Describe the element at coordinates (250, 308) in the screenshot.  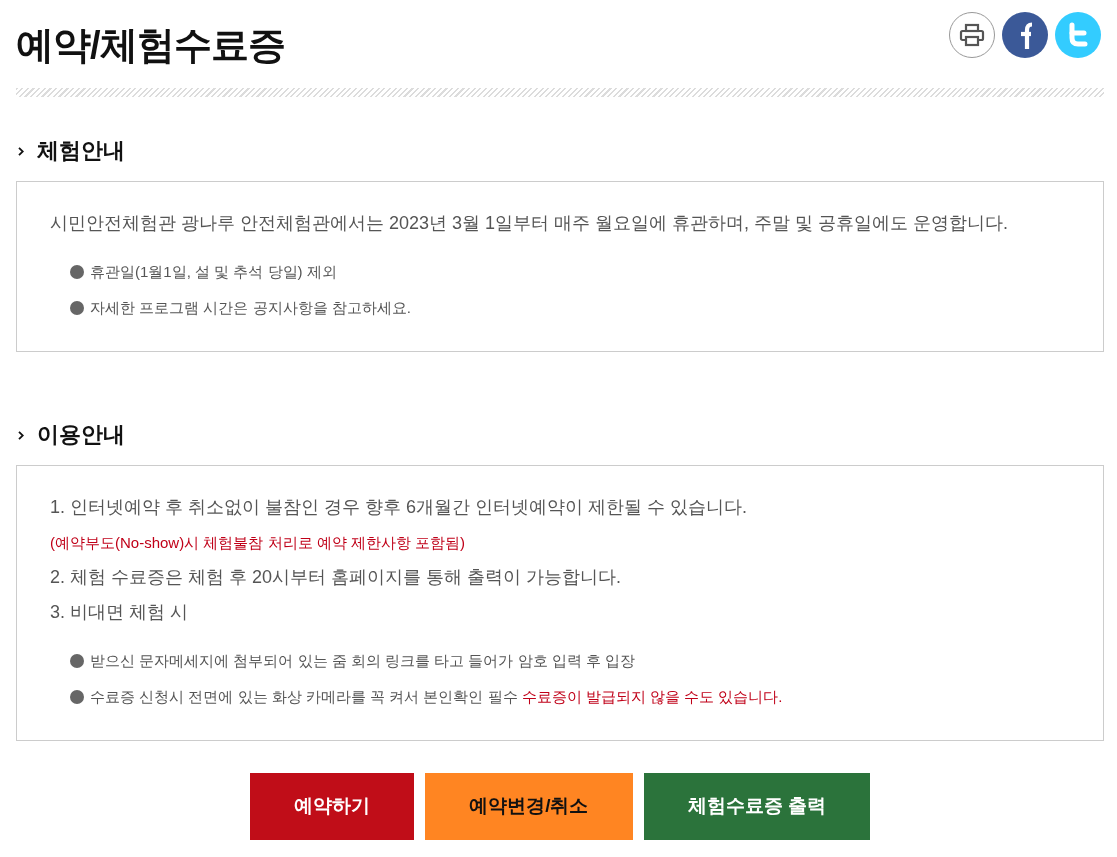
I see `bullet-text: 자세한 프로그램 시간은 공지사항을 참고하세요.` at that location.